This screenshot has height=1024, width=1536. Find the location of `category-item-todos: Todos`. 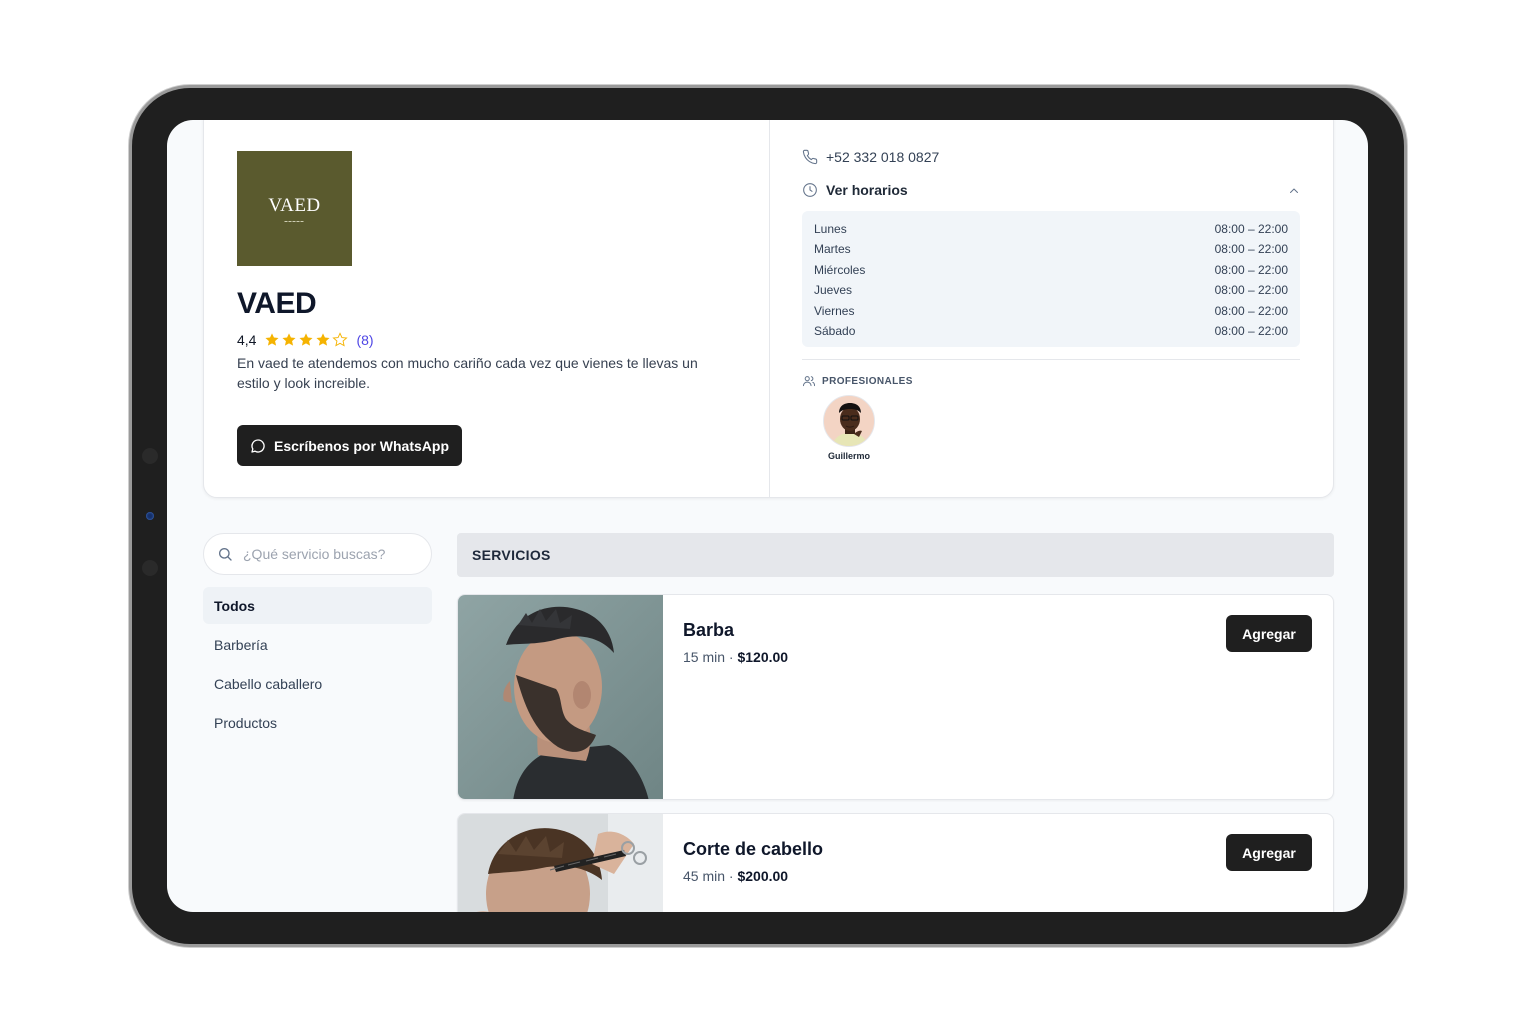

category-item-todos: Todos is located at coordinates (317, 605).